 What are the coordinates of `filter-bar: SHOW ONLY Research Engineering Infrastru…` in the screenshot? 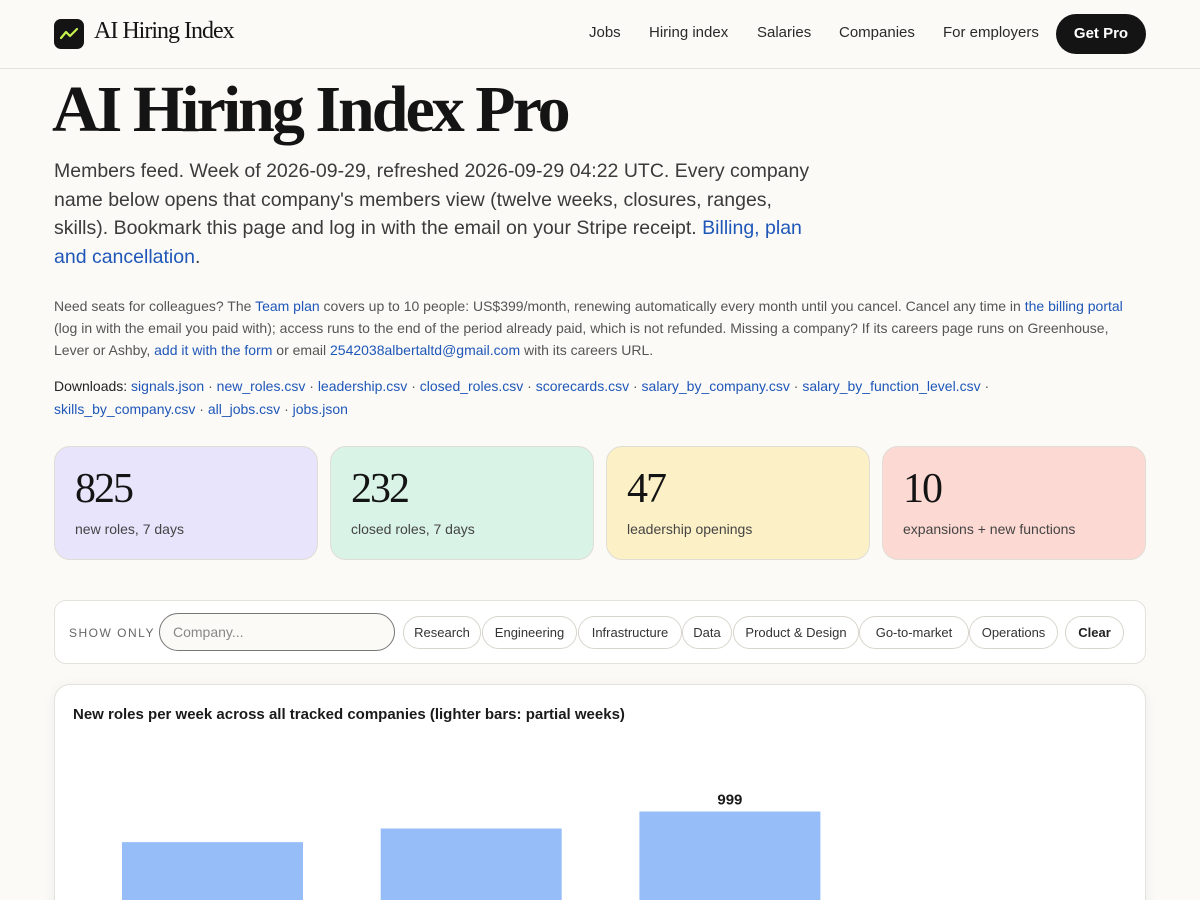 It's located at (600, 632).